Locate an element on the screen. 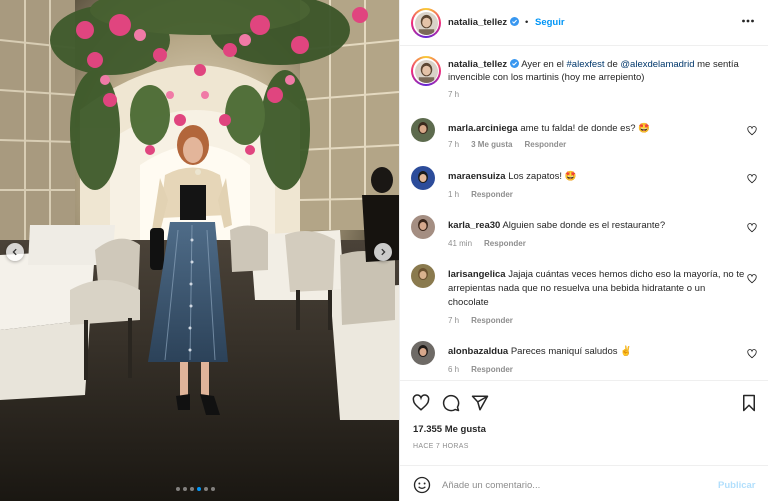 The image size is (768, 501). bookmark-icon is located at coordinates (749, 403).